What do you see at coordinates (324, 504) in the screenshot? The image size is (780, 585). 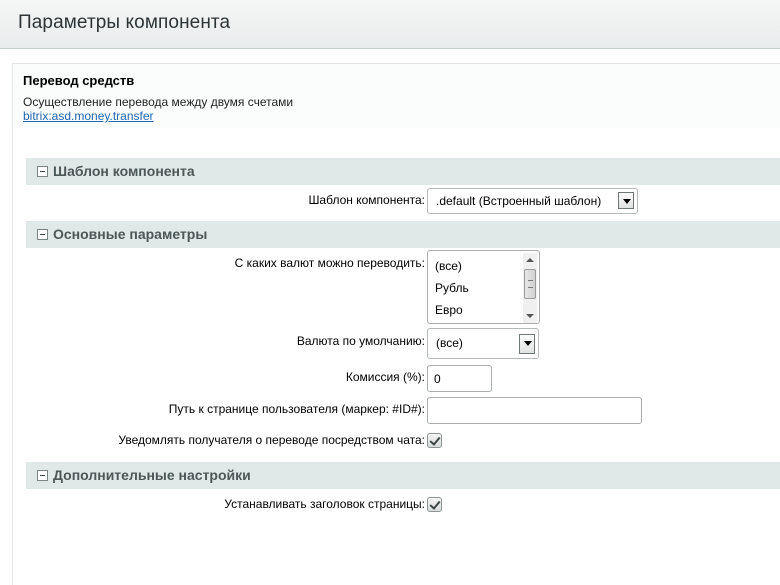 I see `set-title-label: Устанавливать заголовок страницы:` at bounding box center [324, 504].